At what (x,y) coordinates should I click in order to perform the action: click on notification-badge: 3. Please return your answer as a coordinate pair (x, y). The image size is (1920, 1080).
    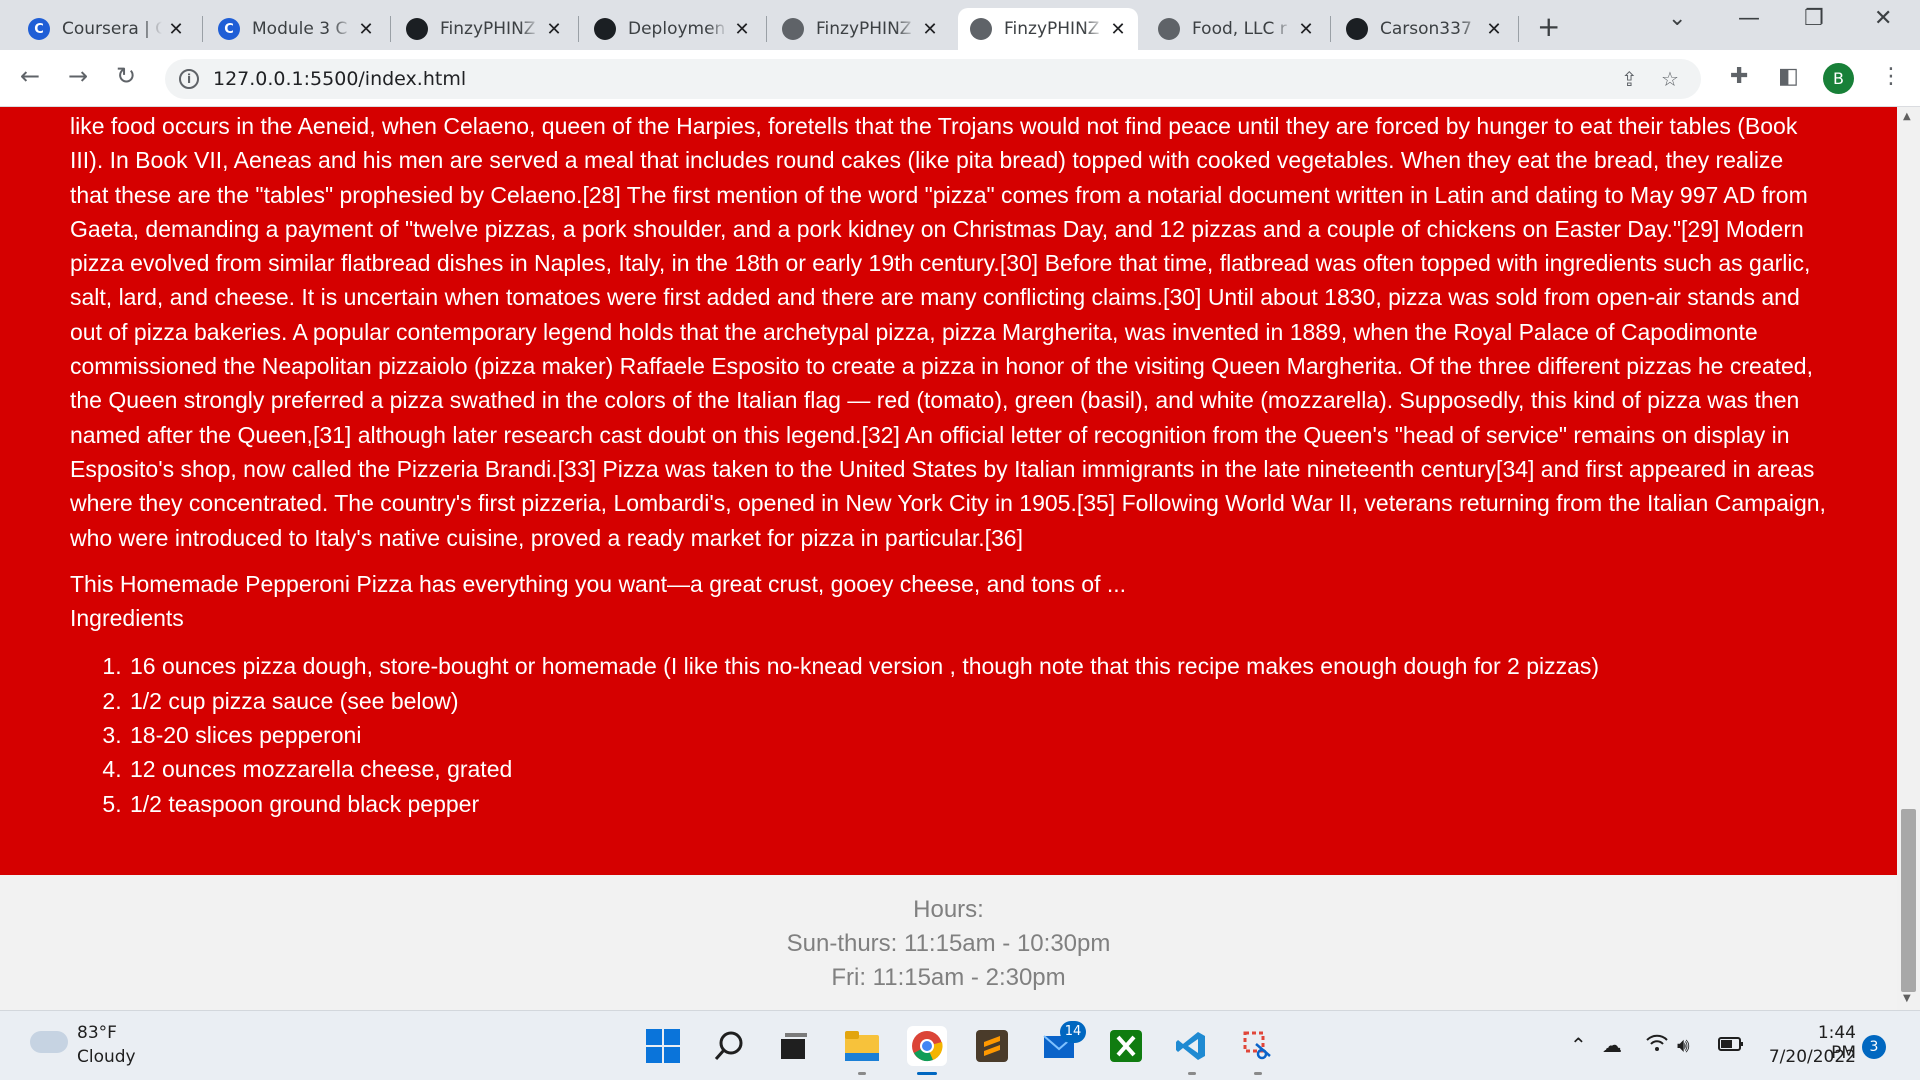
    Looking at the image, I should click on (1874, 1047).